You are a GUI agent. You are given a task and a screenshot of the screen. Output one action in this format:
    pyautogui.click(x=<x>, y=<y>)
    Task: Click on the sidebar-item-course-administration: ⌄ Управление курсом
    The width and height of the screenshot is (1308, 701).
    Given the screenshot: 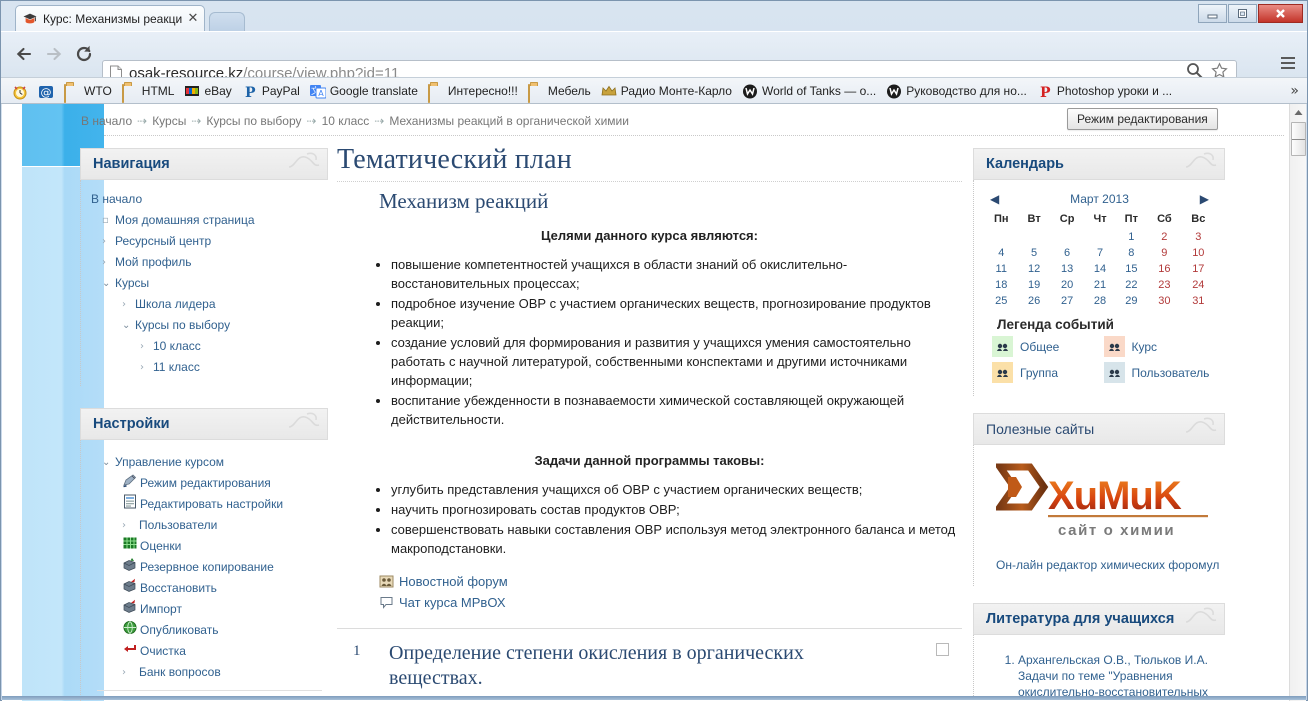 What is the action you would take?
    pyautogui.click(x=207, y=462)
    